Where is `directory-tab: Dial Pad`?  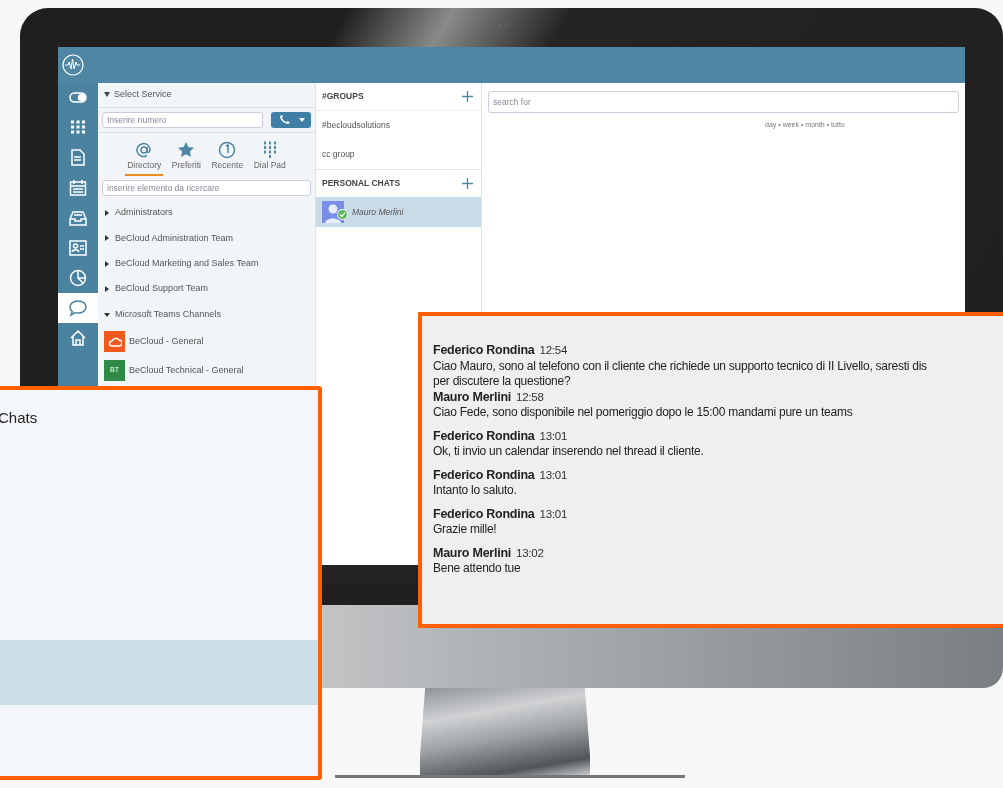 directory-tab: Dial Pad is located at coordinates (269, 158).